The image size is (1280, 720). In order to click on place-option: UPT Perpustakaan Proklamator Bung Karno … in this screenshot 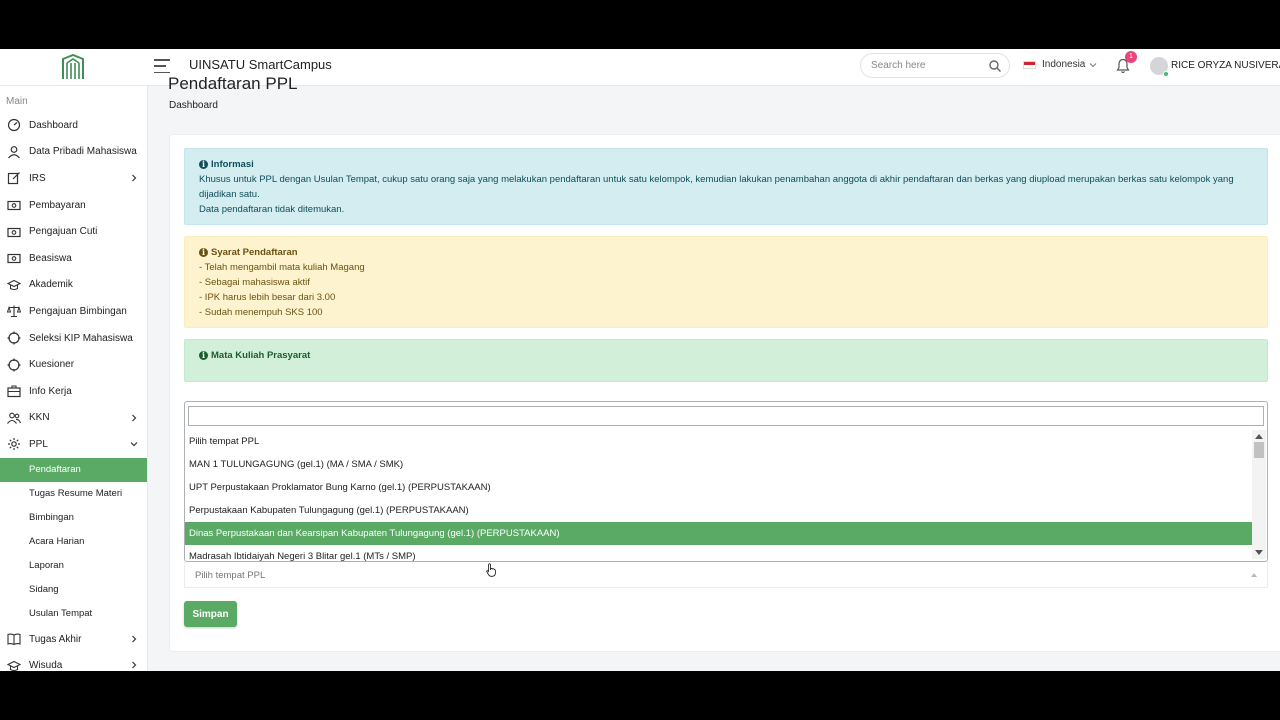, I will do `click(719, 487)`.